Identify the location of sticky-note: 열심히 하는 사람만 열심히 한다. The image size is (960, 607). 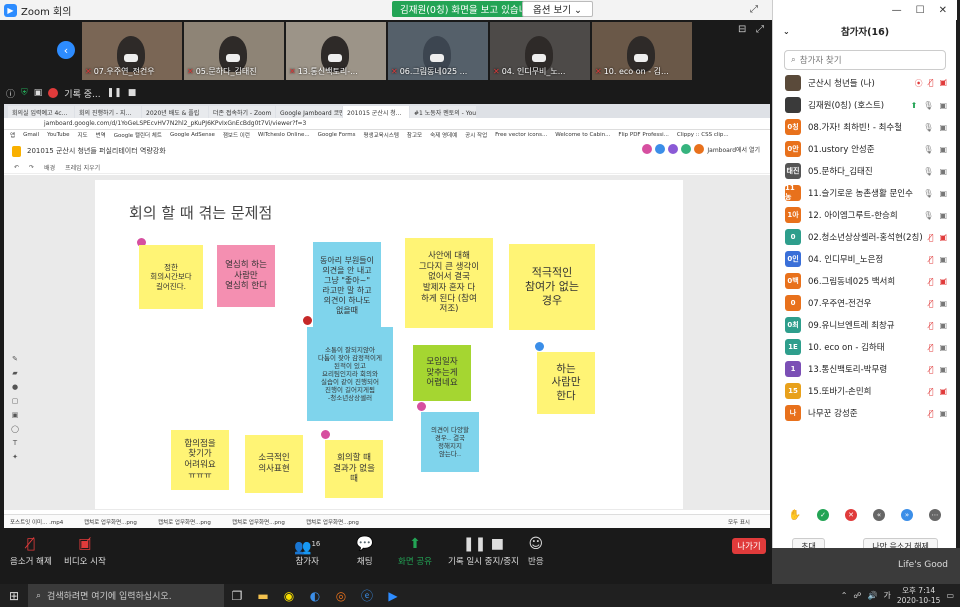
(246, 276).